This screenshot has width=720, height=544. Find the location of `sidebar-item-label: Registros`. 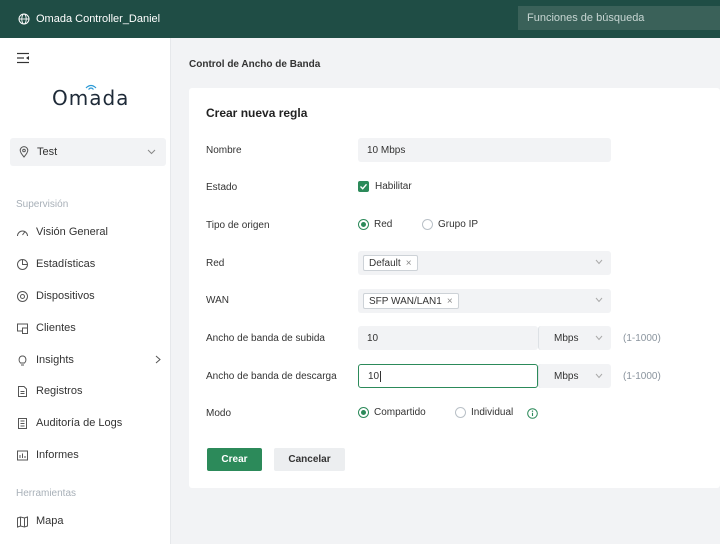

sidebar-item-label: Registros is located at coordinates (59, 391).